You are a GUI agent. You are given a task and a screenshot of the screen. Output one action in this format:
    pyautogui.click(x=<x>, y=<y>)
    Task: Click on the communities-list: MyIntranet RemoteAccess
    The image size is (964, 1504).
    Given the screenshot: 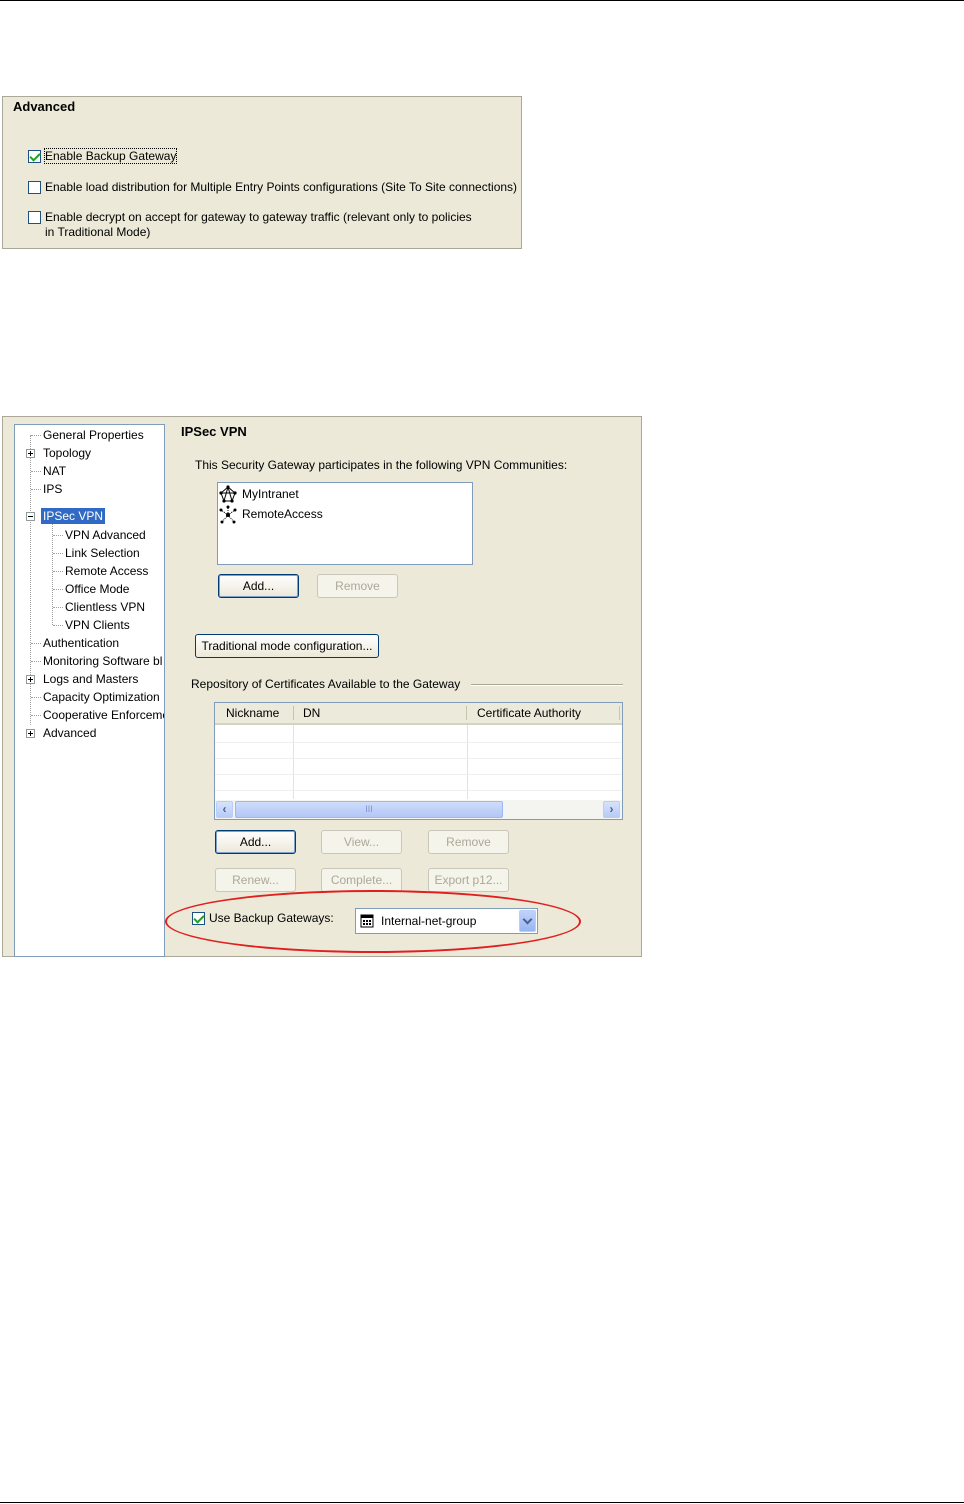 What is the action you would take?
    pyautogui.click(x=345, y=523)
    